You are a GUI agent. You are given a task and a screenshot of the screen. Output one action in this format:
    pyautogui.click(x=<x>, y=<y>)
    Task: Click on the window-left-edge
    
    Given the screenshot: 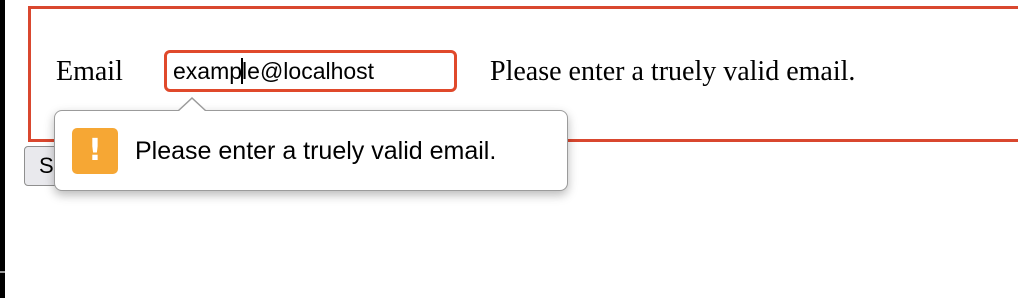 What is the action you would take?
    pyautogui.click(x=2, y=149)
    